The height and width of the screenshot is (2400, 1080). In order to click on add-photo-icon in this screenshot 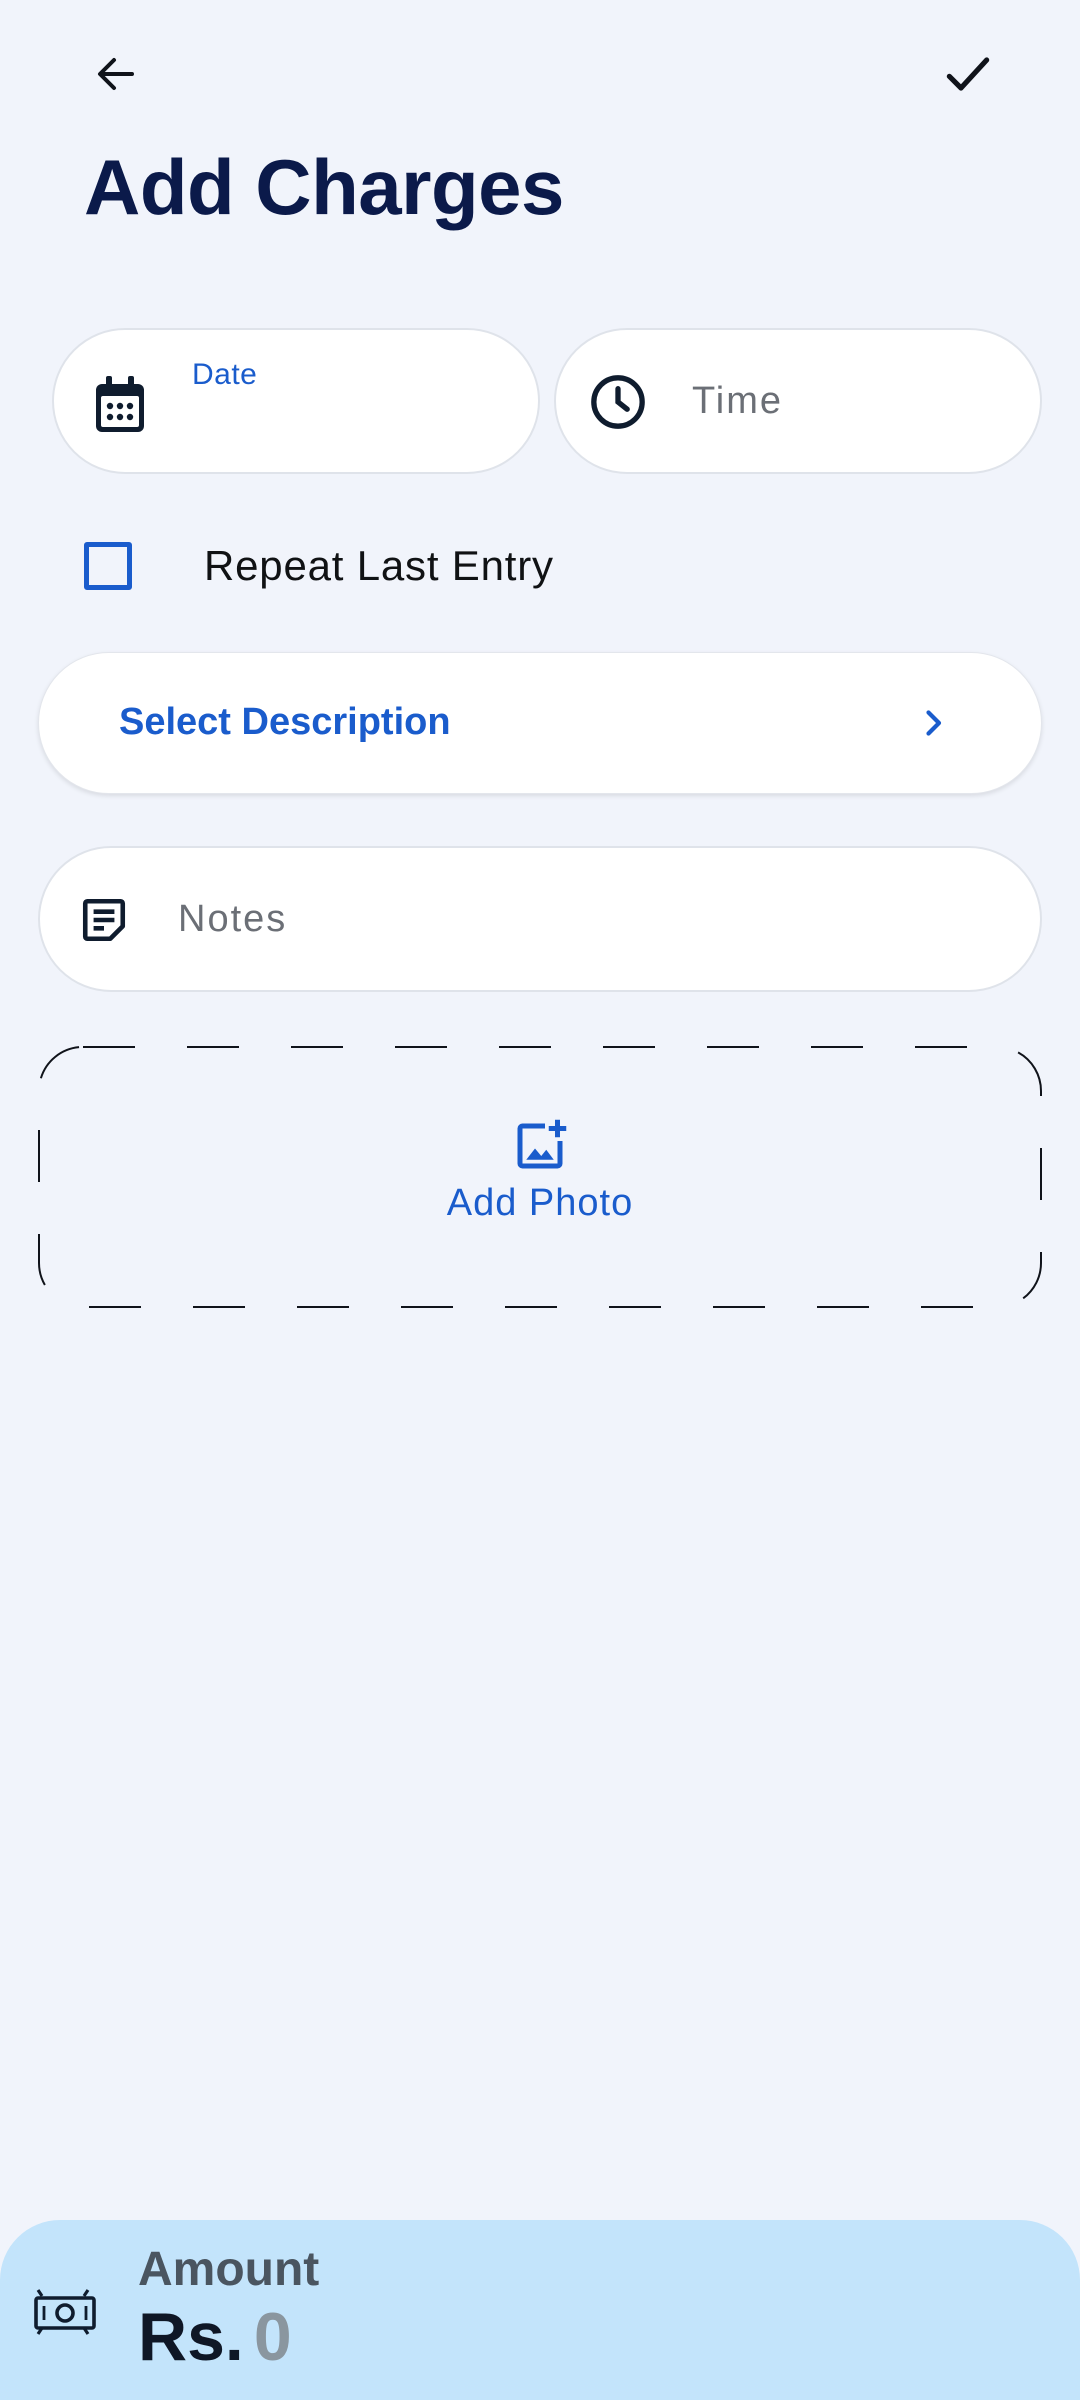, I will do `click(542, 1144)`.